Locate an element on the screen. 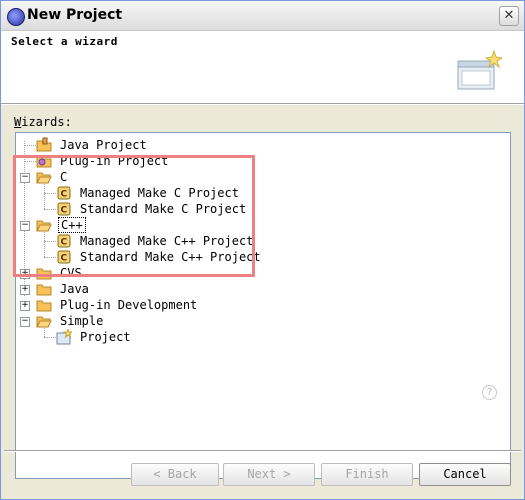 The height and width of the screenshot is (500, 525). next-button: Next > is located at coordinates (269, 474).